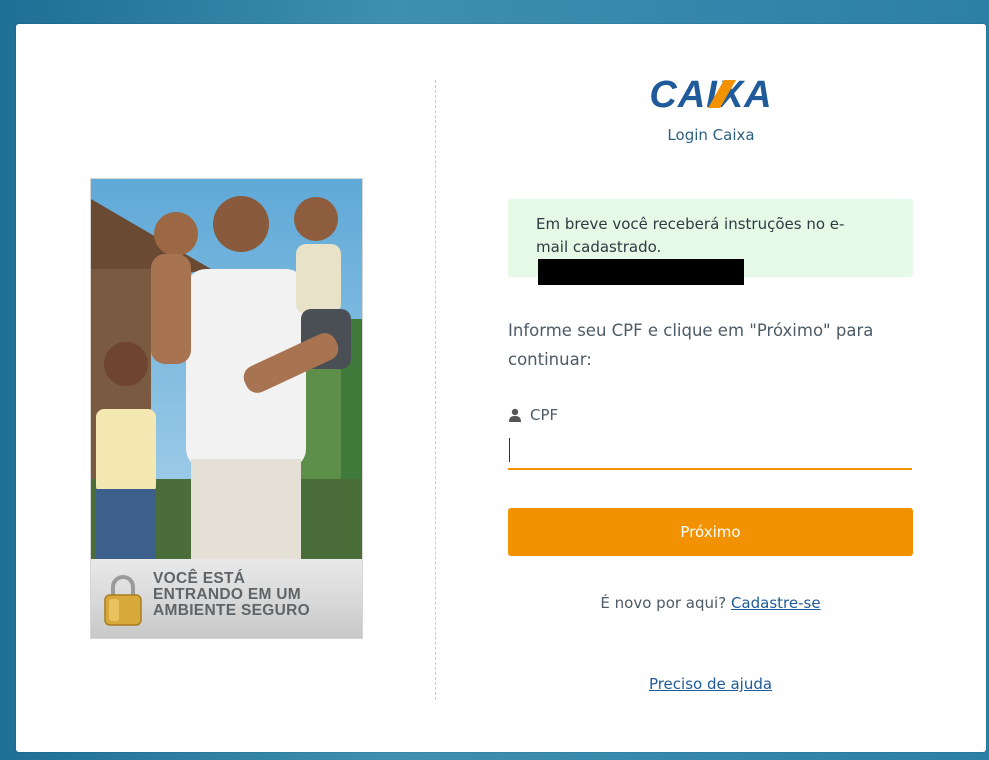 The image size is (989, 760). I want to click on cpf-input, so click(710, 451).